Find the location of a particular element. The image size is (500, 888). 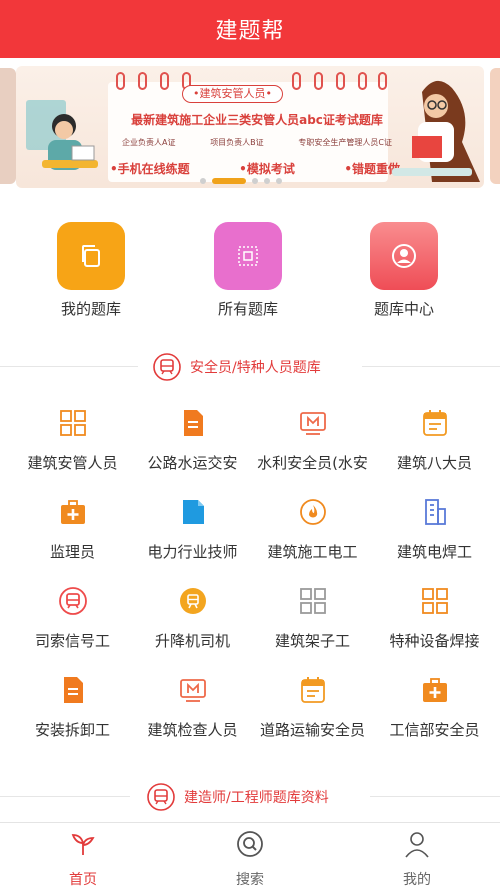

fire-icon is located at coordinates (312, 512).